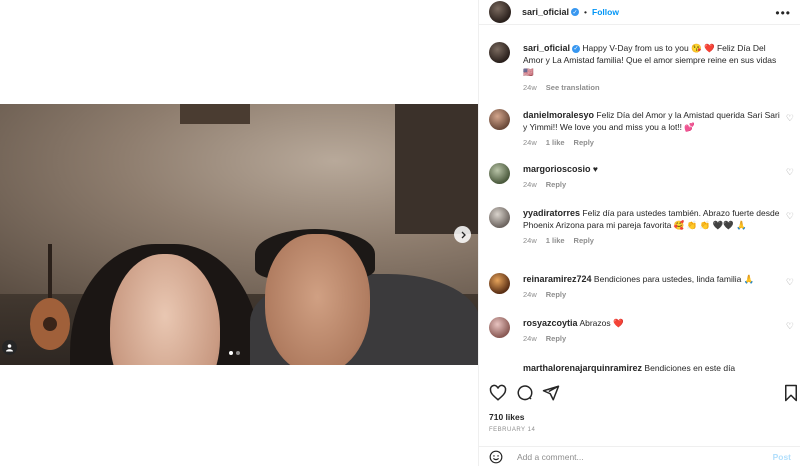 Image resolution: width=800 pixels, height=466 pixels. What do you see at coordinates (557, 279) in the screenshot?
I see `comment-username: reinaramirez724` at bounding box center [557, 279].